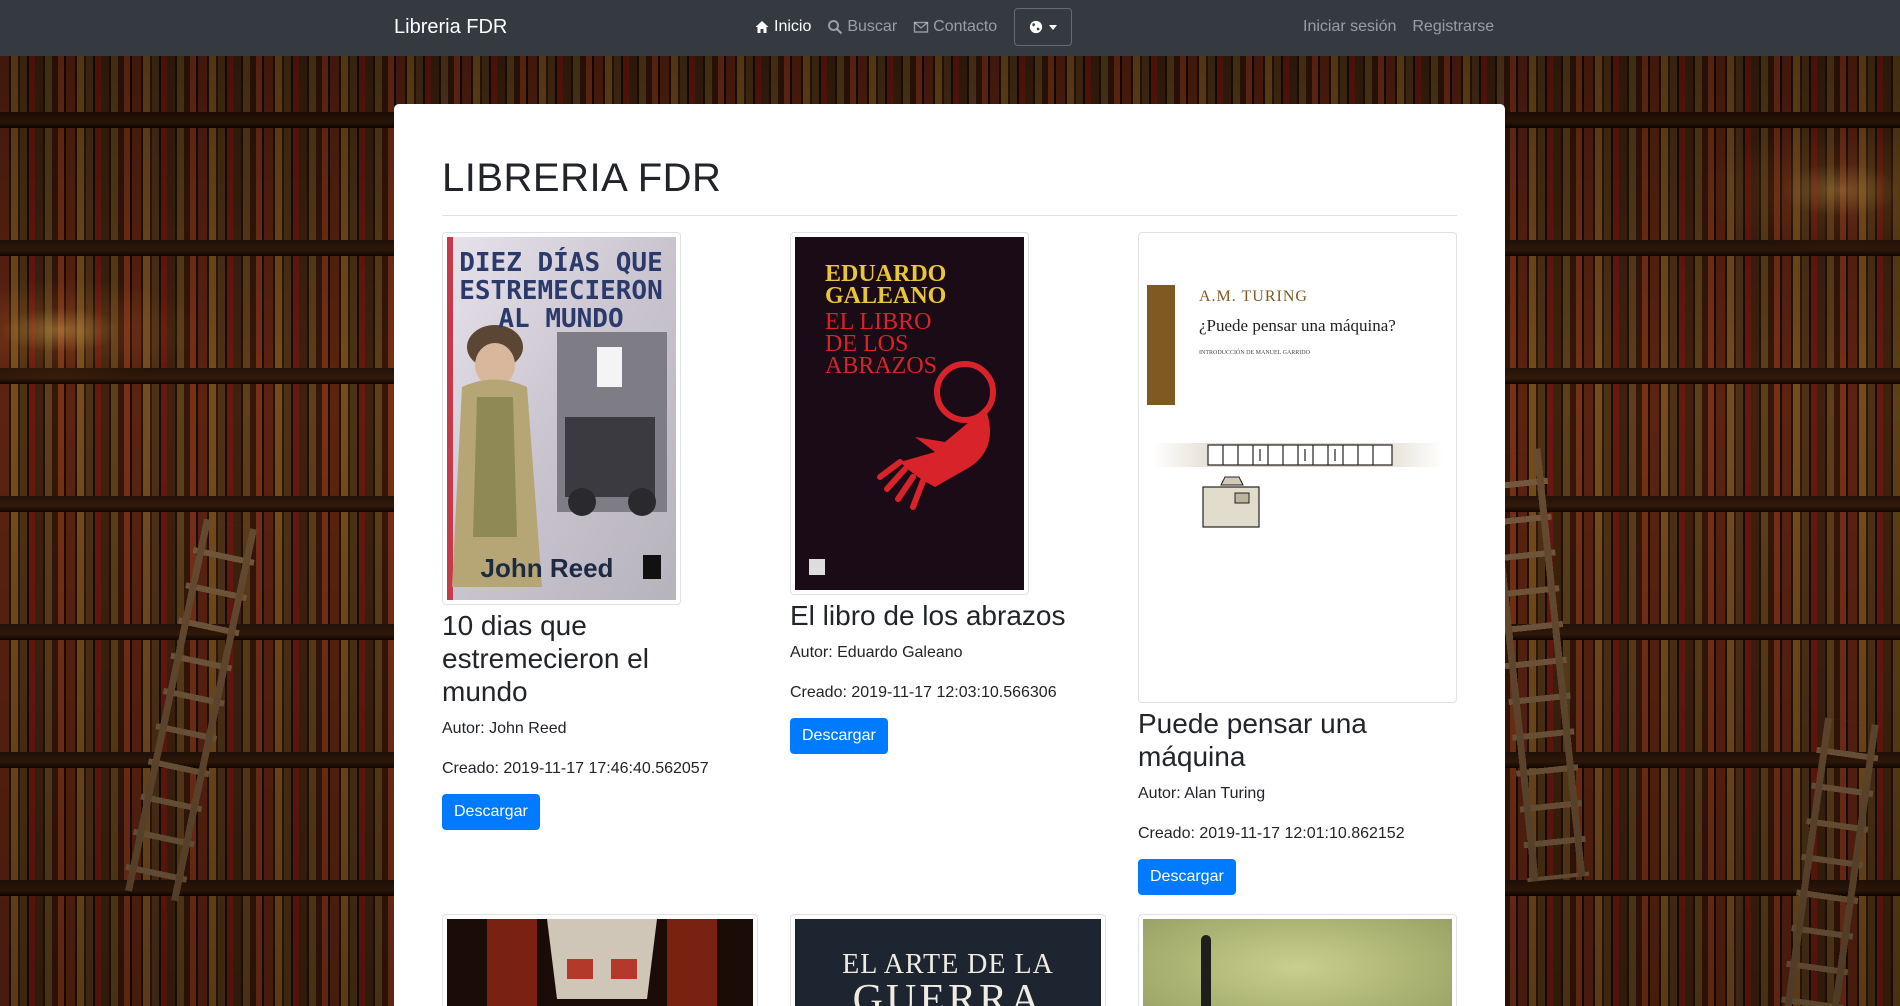 The width and height of the screenshot is (1900, 1006). I want to click on book-created: Creado: 2019-11-17 17:46:40.562057, so click(575, 768).